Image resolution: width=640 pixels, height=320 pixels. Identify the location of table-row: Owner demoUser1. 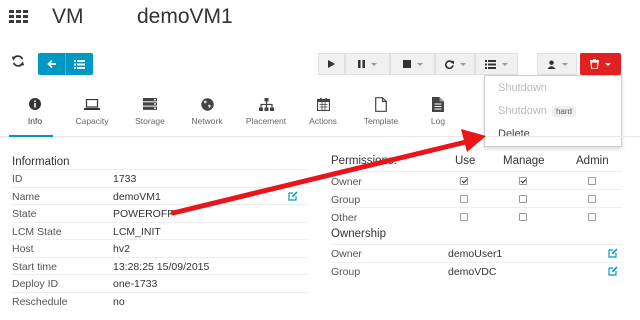
(476, 253).